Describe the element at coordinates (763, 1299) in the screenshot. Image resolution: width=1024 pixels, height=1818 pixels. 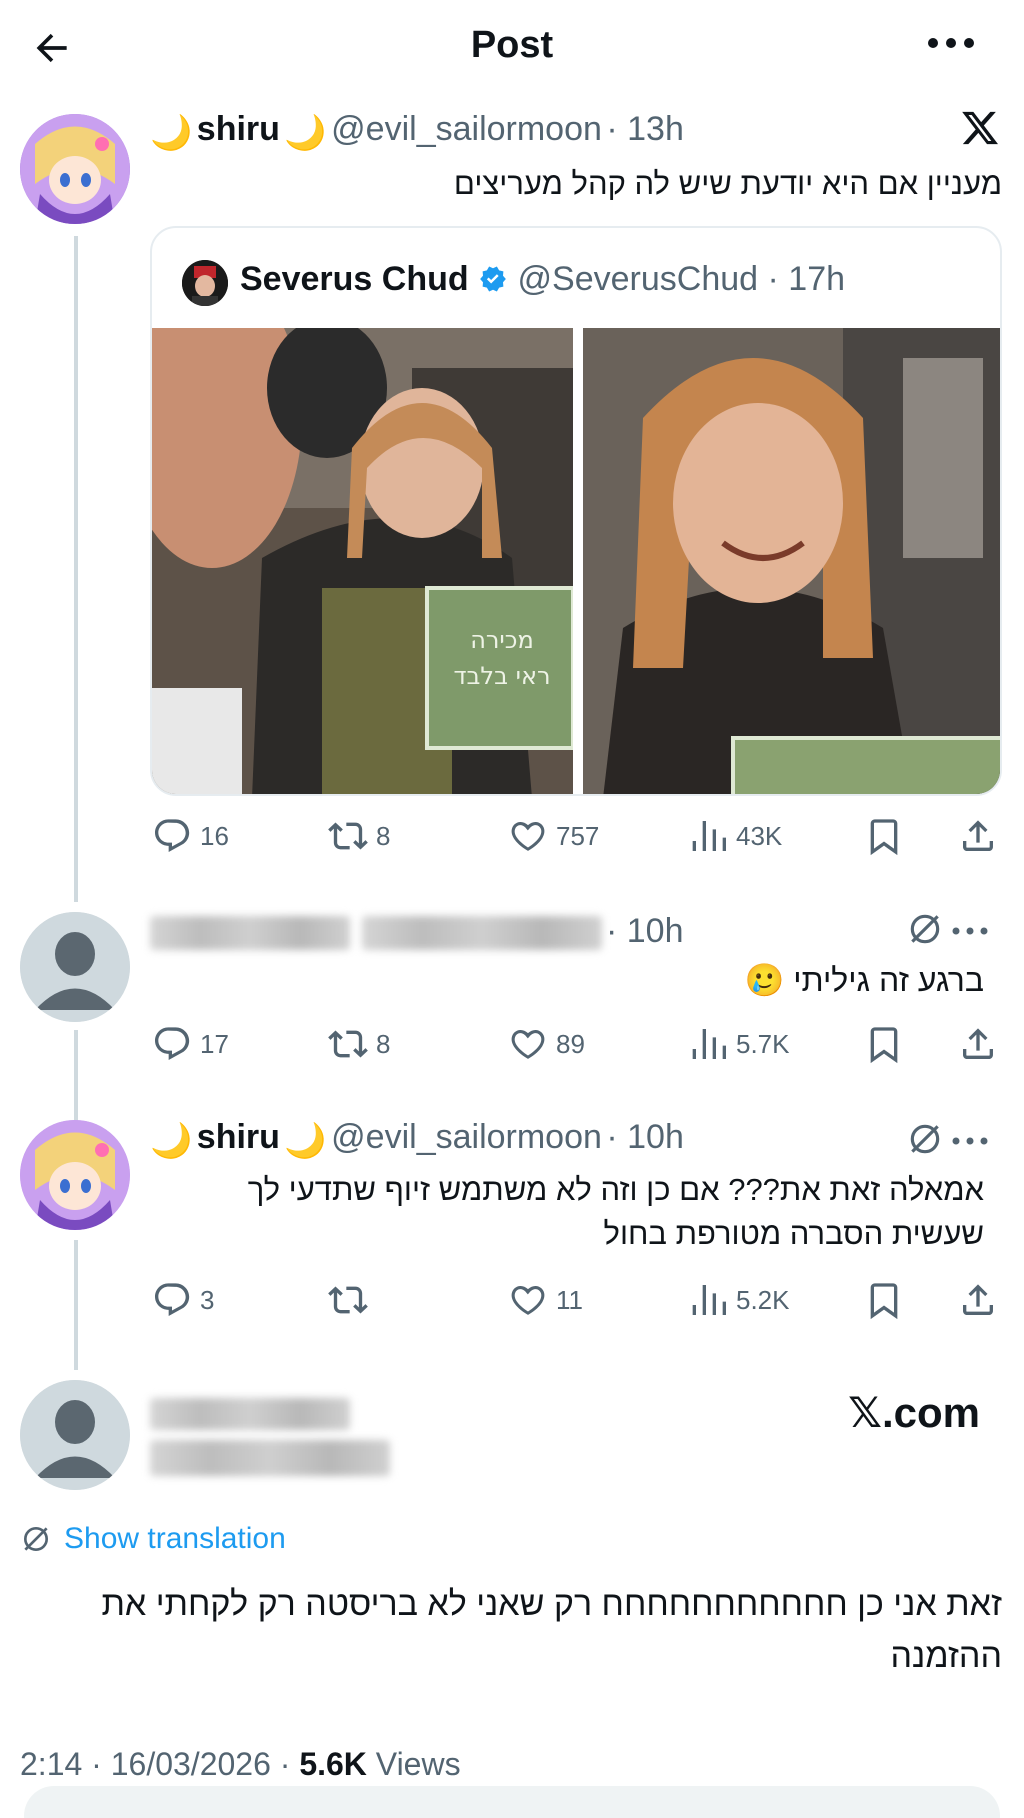
I see `views-count: 5.2K` at that location.